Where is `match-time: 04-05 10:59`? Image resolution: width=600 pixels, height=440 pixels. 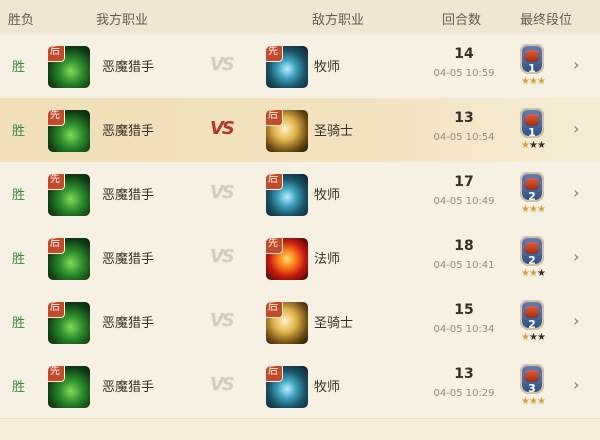
match-time: 04-05 10:59 is located at coordinates (464, 73).